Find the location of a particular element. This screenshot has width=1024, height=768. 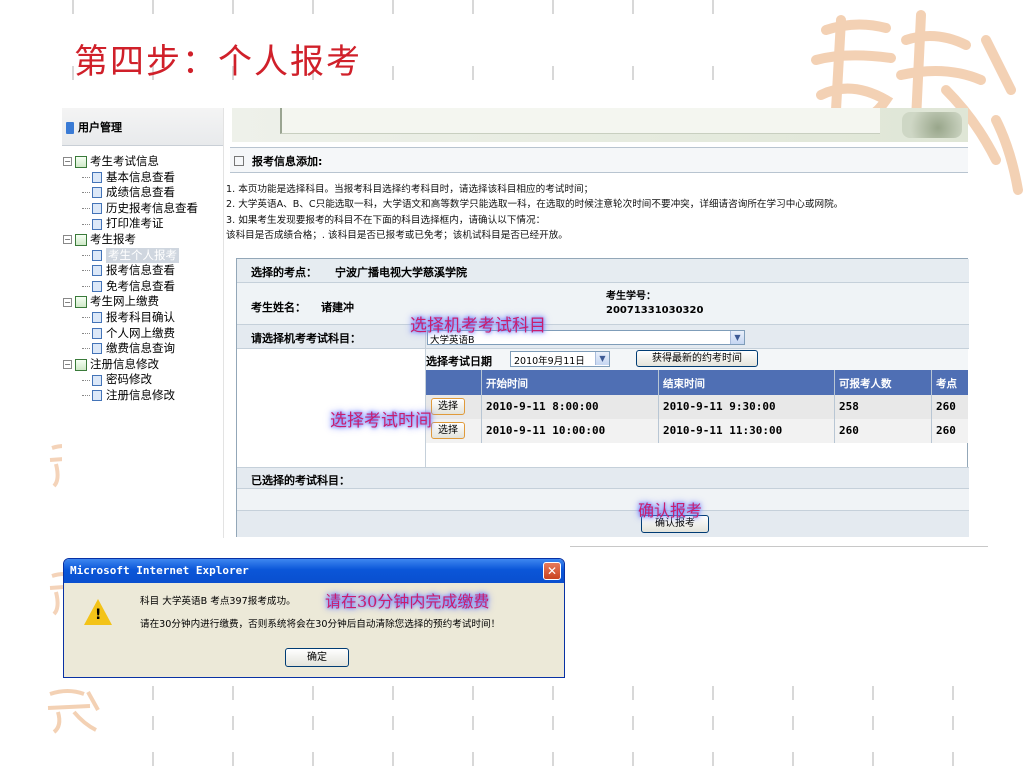

column-header: 可报考人数 is located at coordinates (865, 384).